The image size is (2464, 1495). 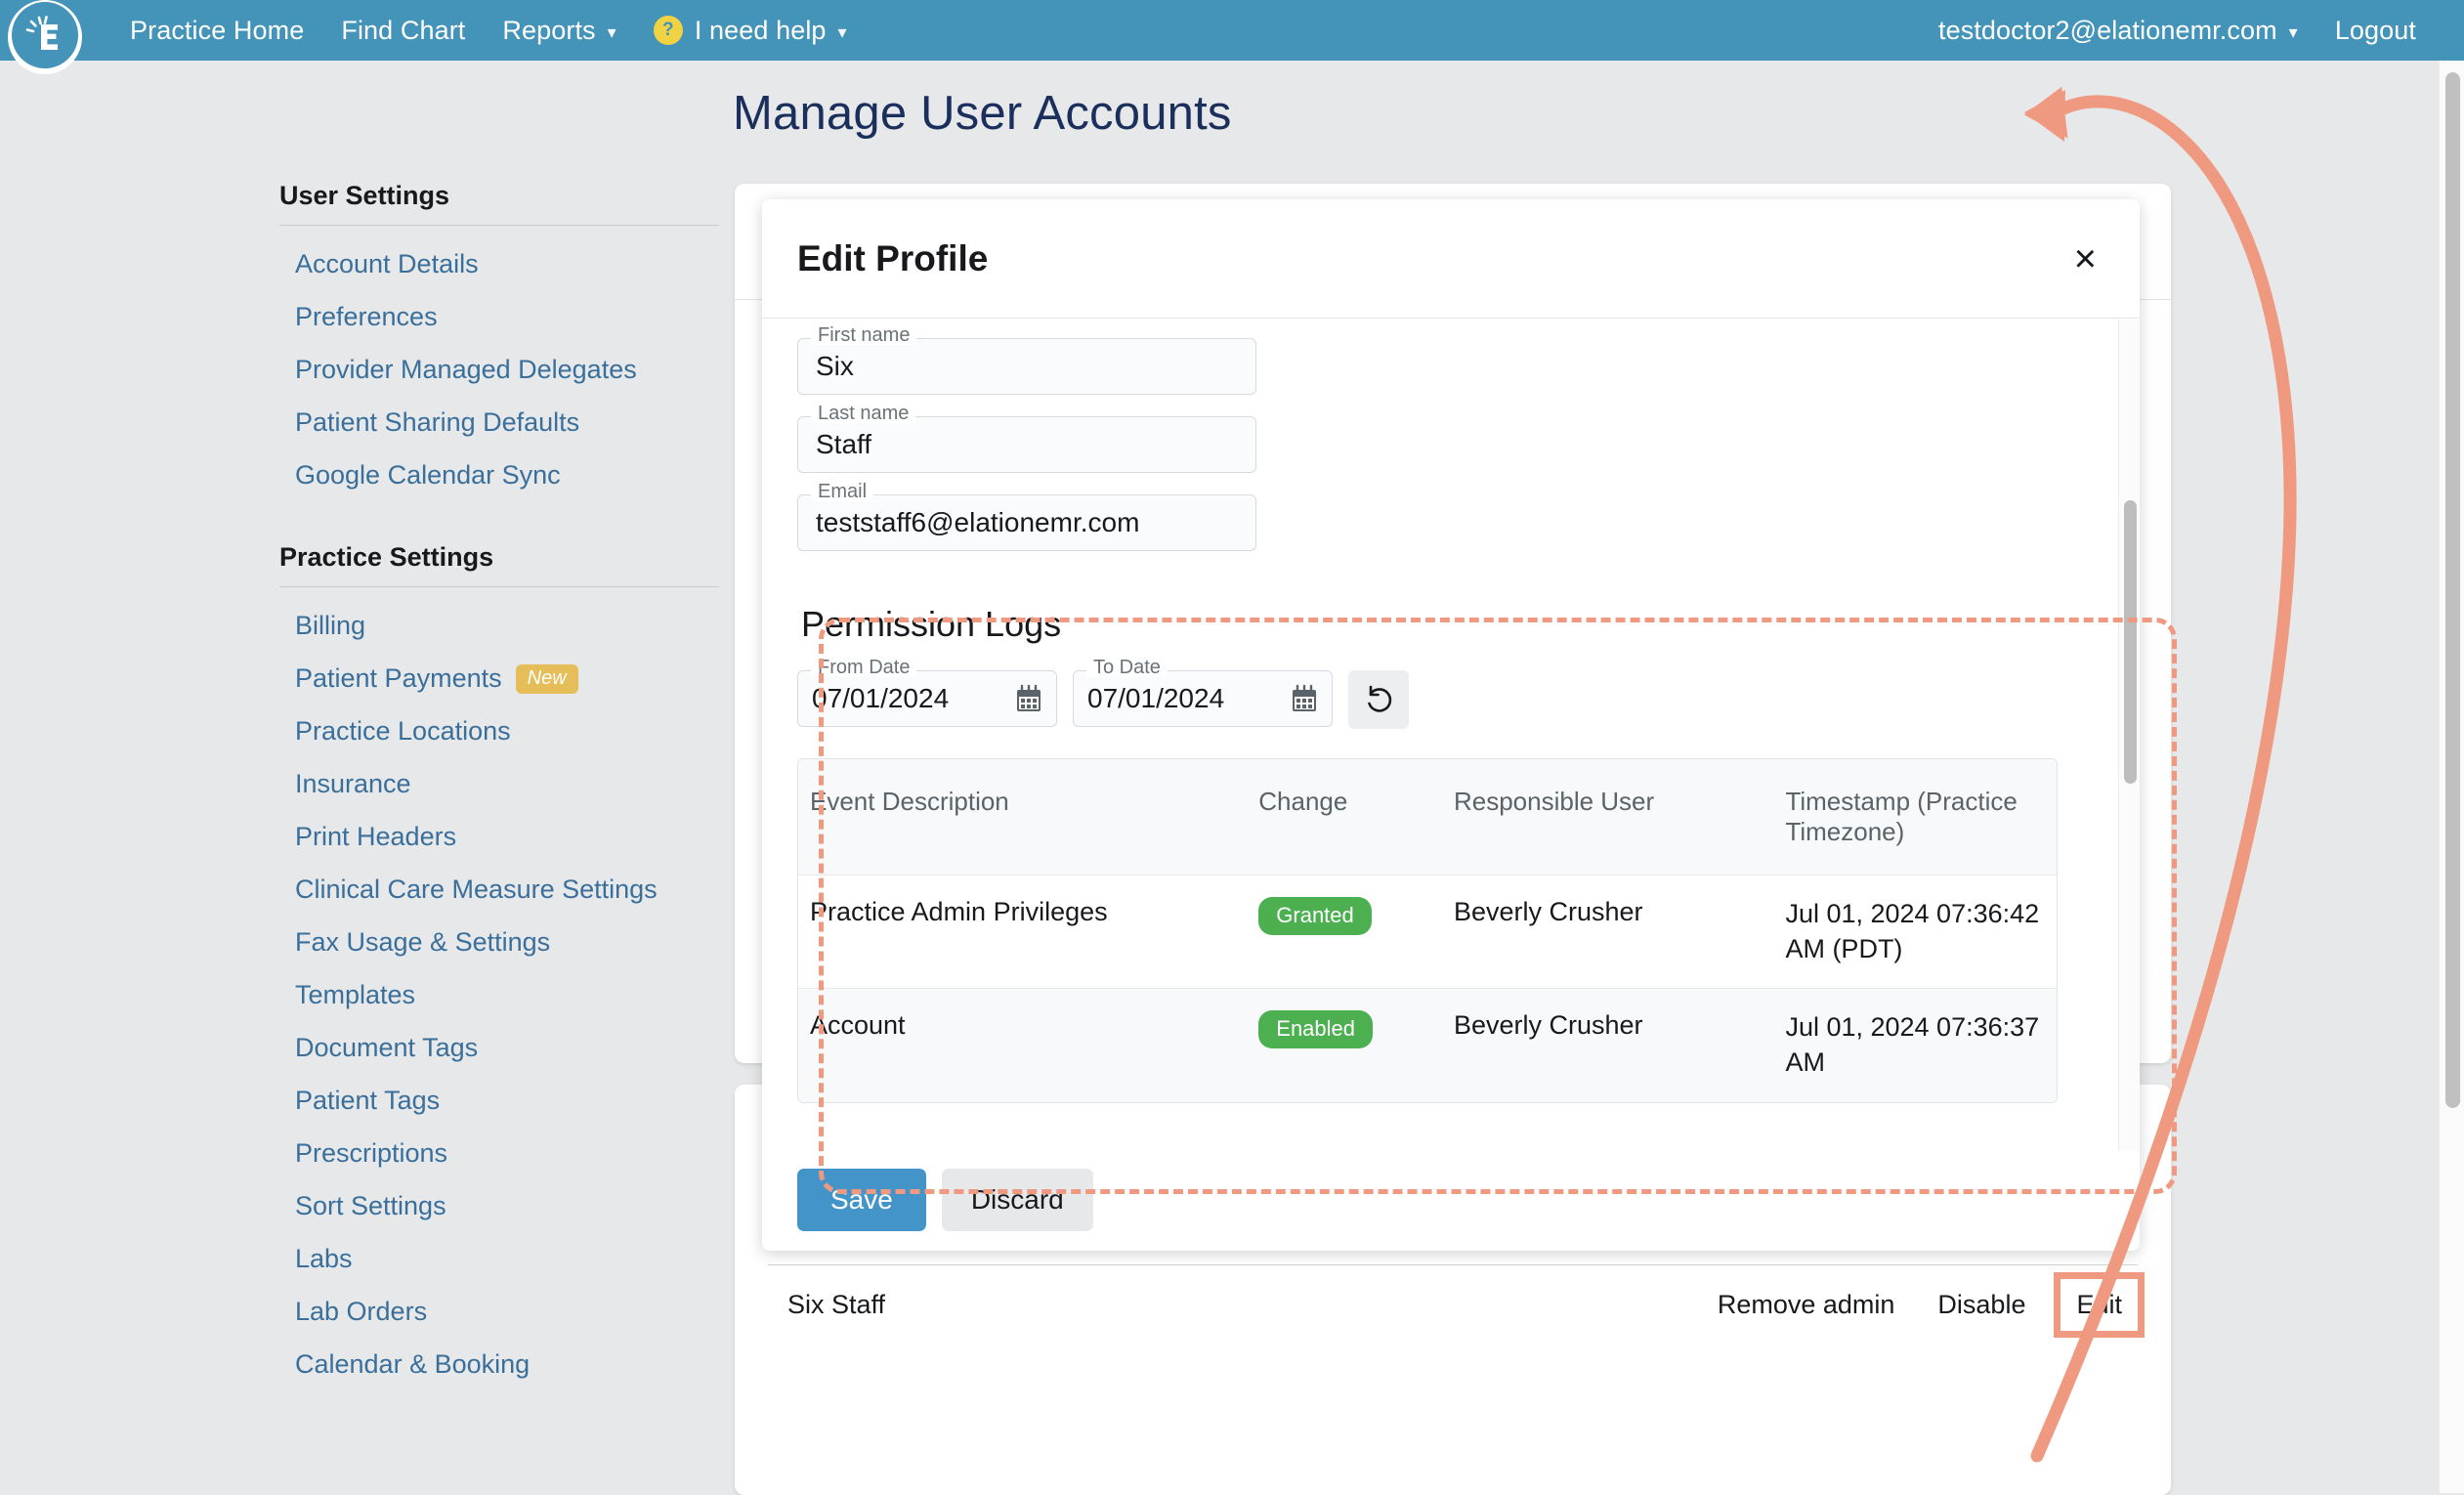 What do you see at coordinates (1026, 444) in the screenshot?
I see `last-name-input: Staff` at bounding box center [1026, 444].